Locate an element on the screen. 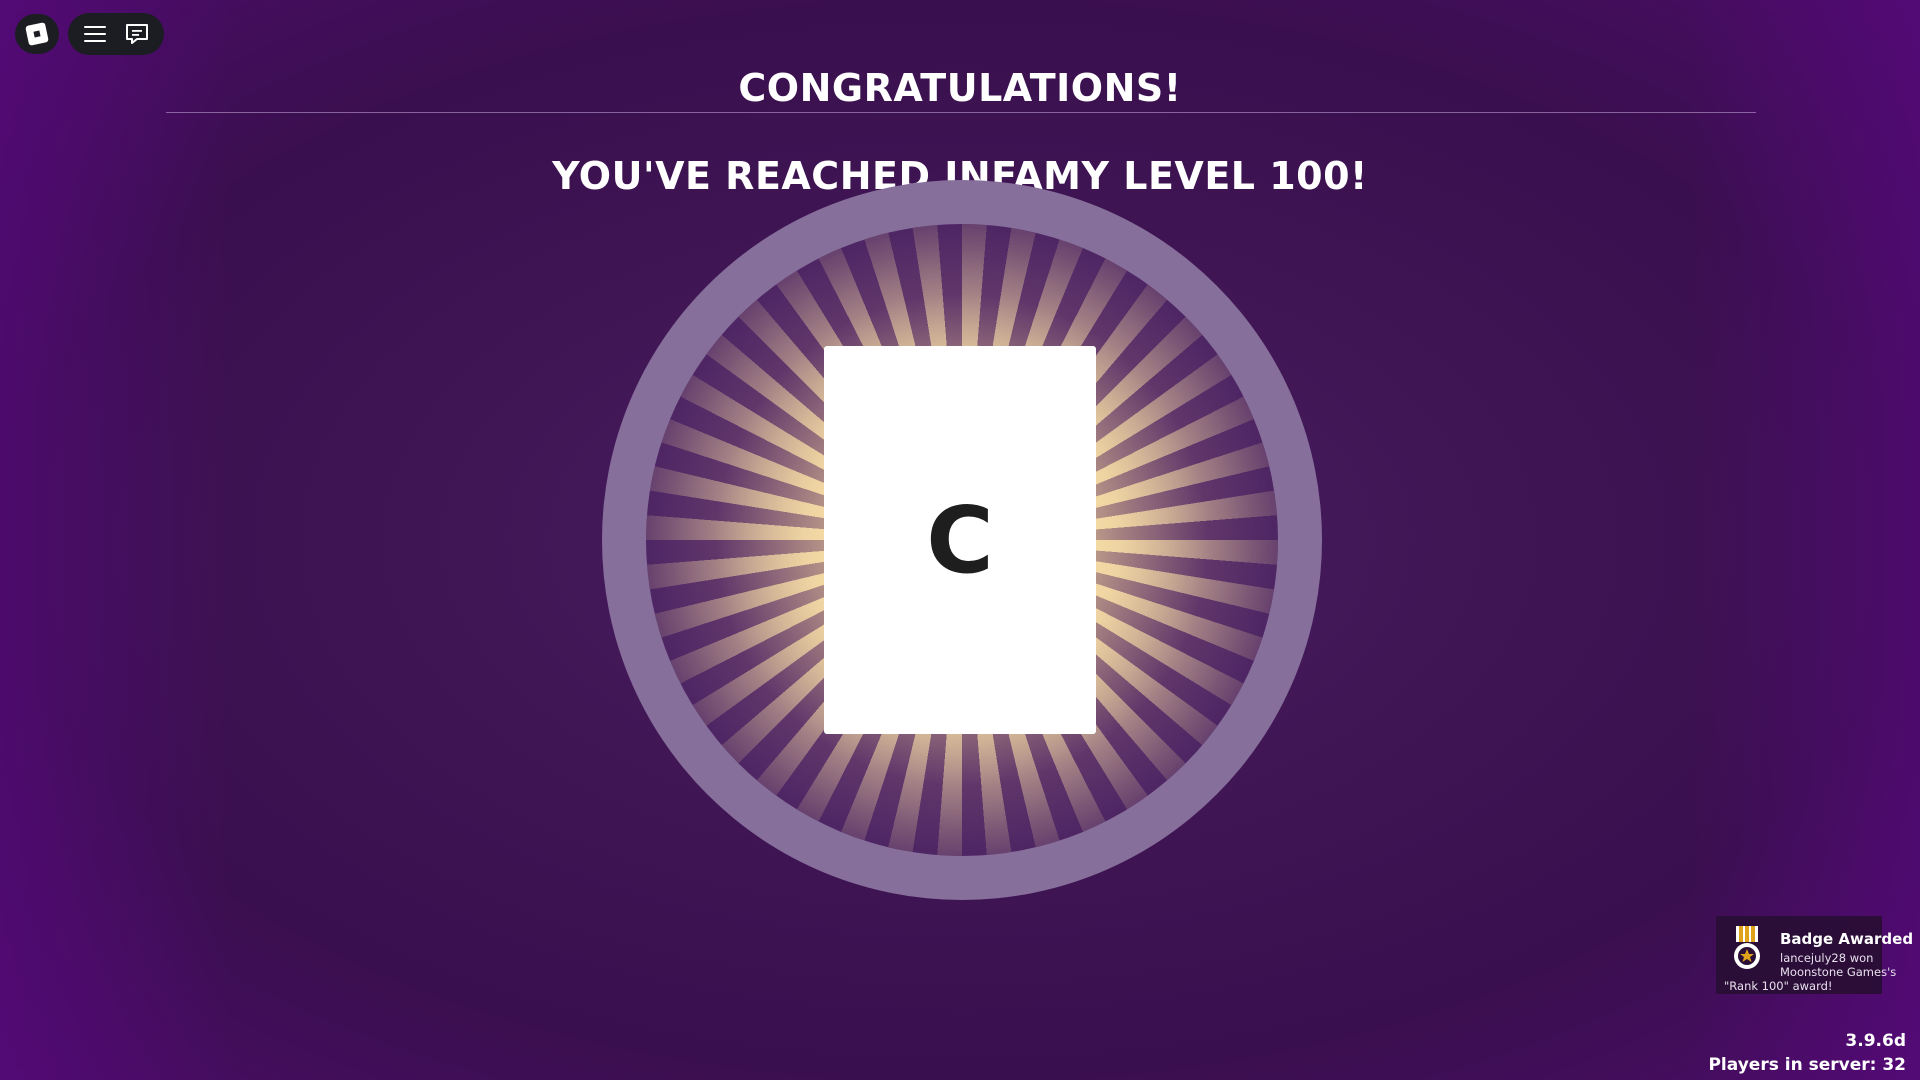 The height and width of the screenshot is (1080, 1920). players-in-server: Players in server: 32 is located at coordinates (1807, 1065).